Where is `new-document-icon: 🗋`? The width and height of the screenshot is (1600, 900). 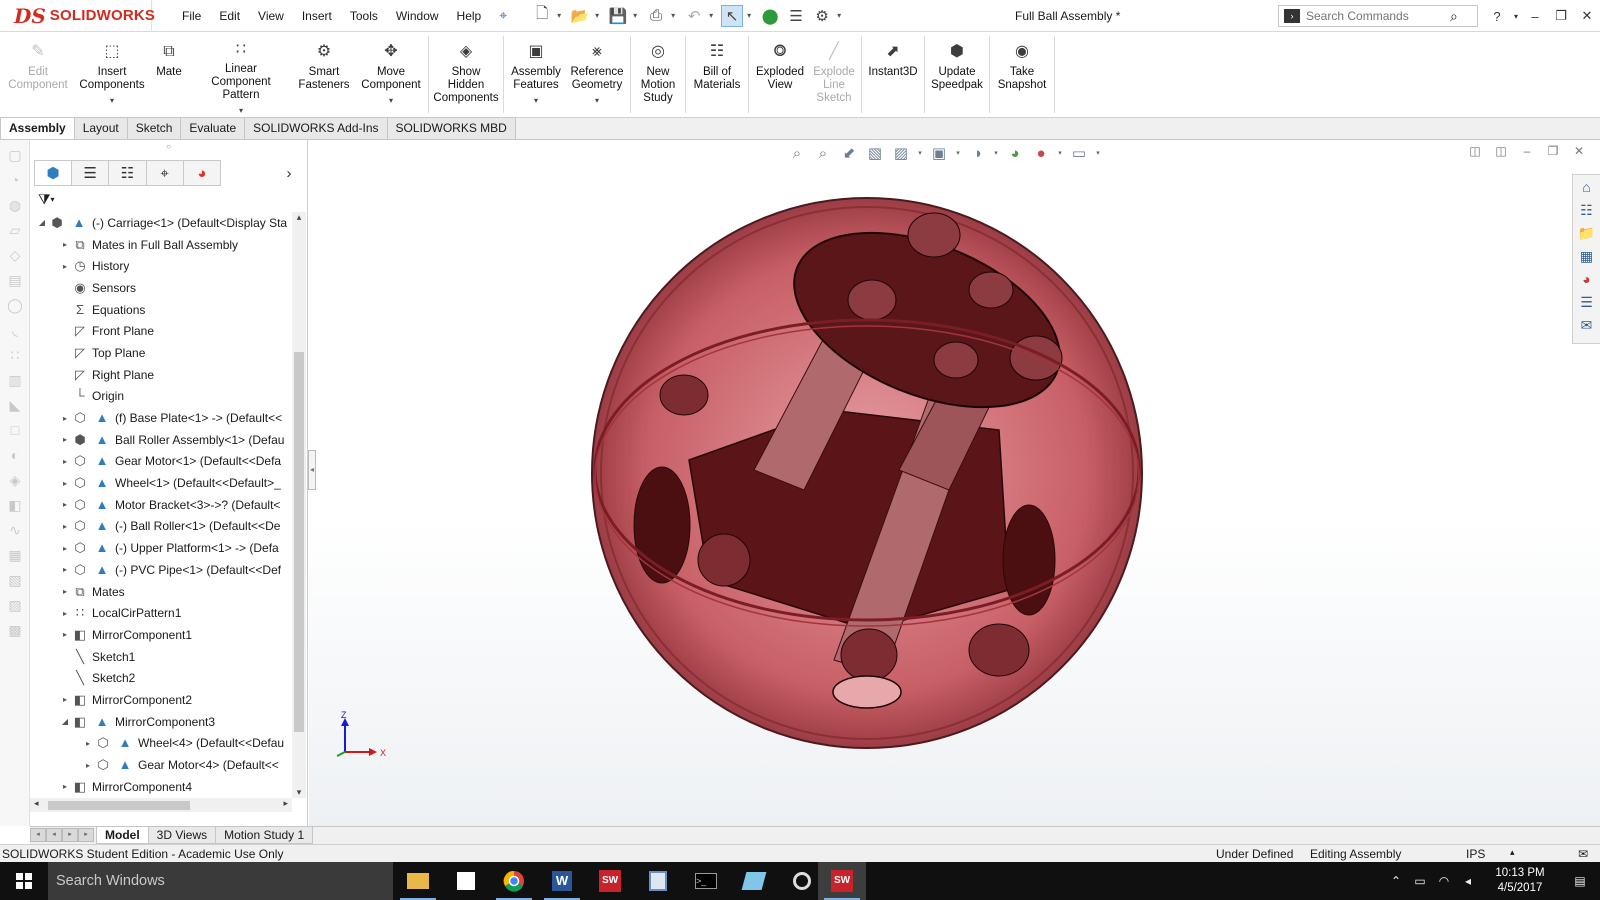
new-document-icon: 🗋 is located at coordinates (542, 16).